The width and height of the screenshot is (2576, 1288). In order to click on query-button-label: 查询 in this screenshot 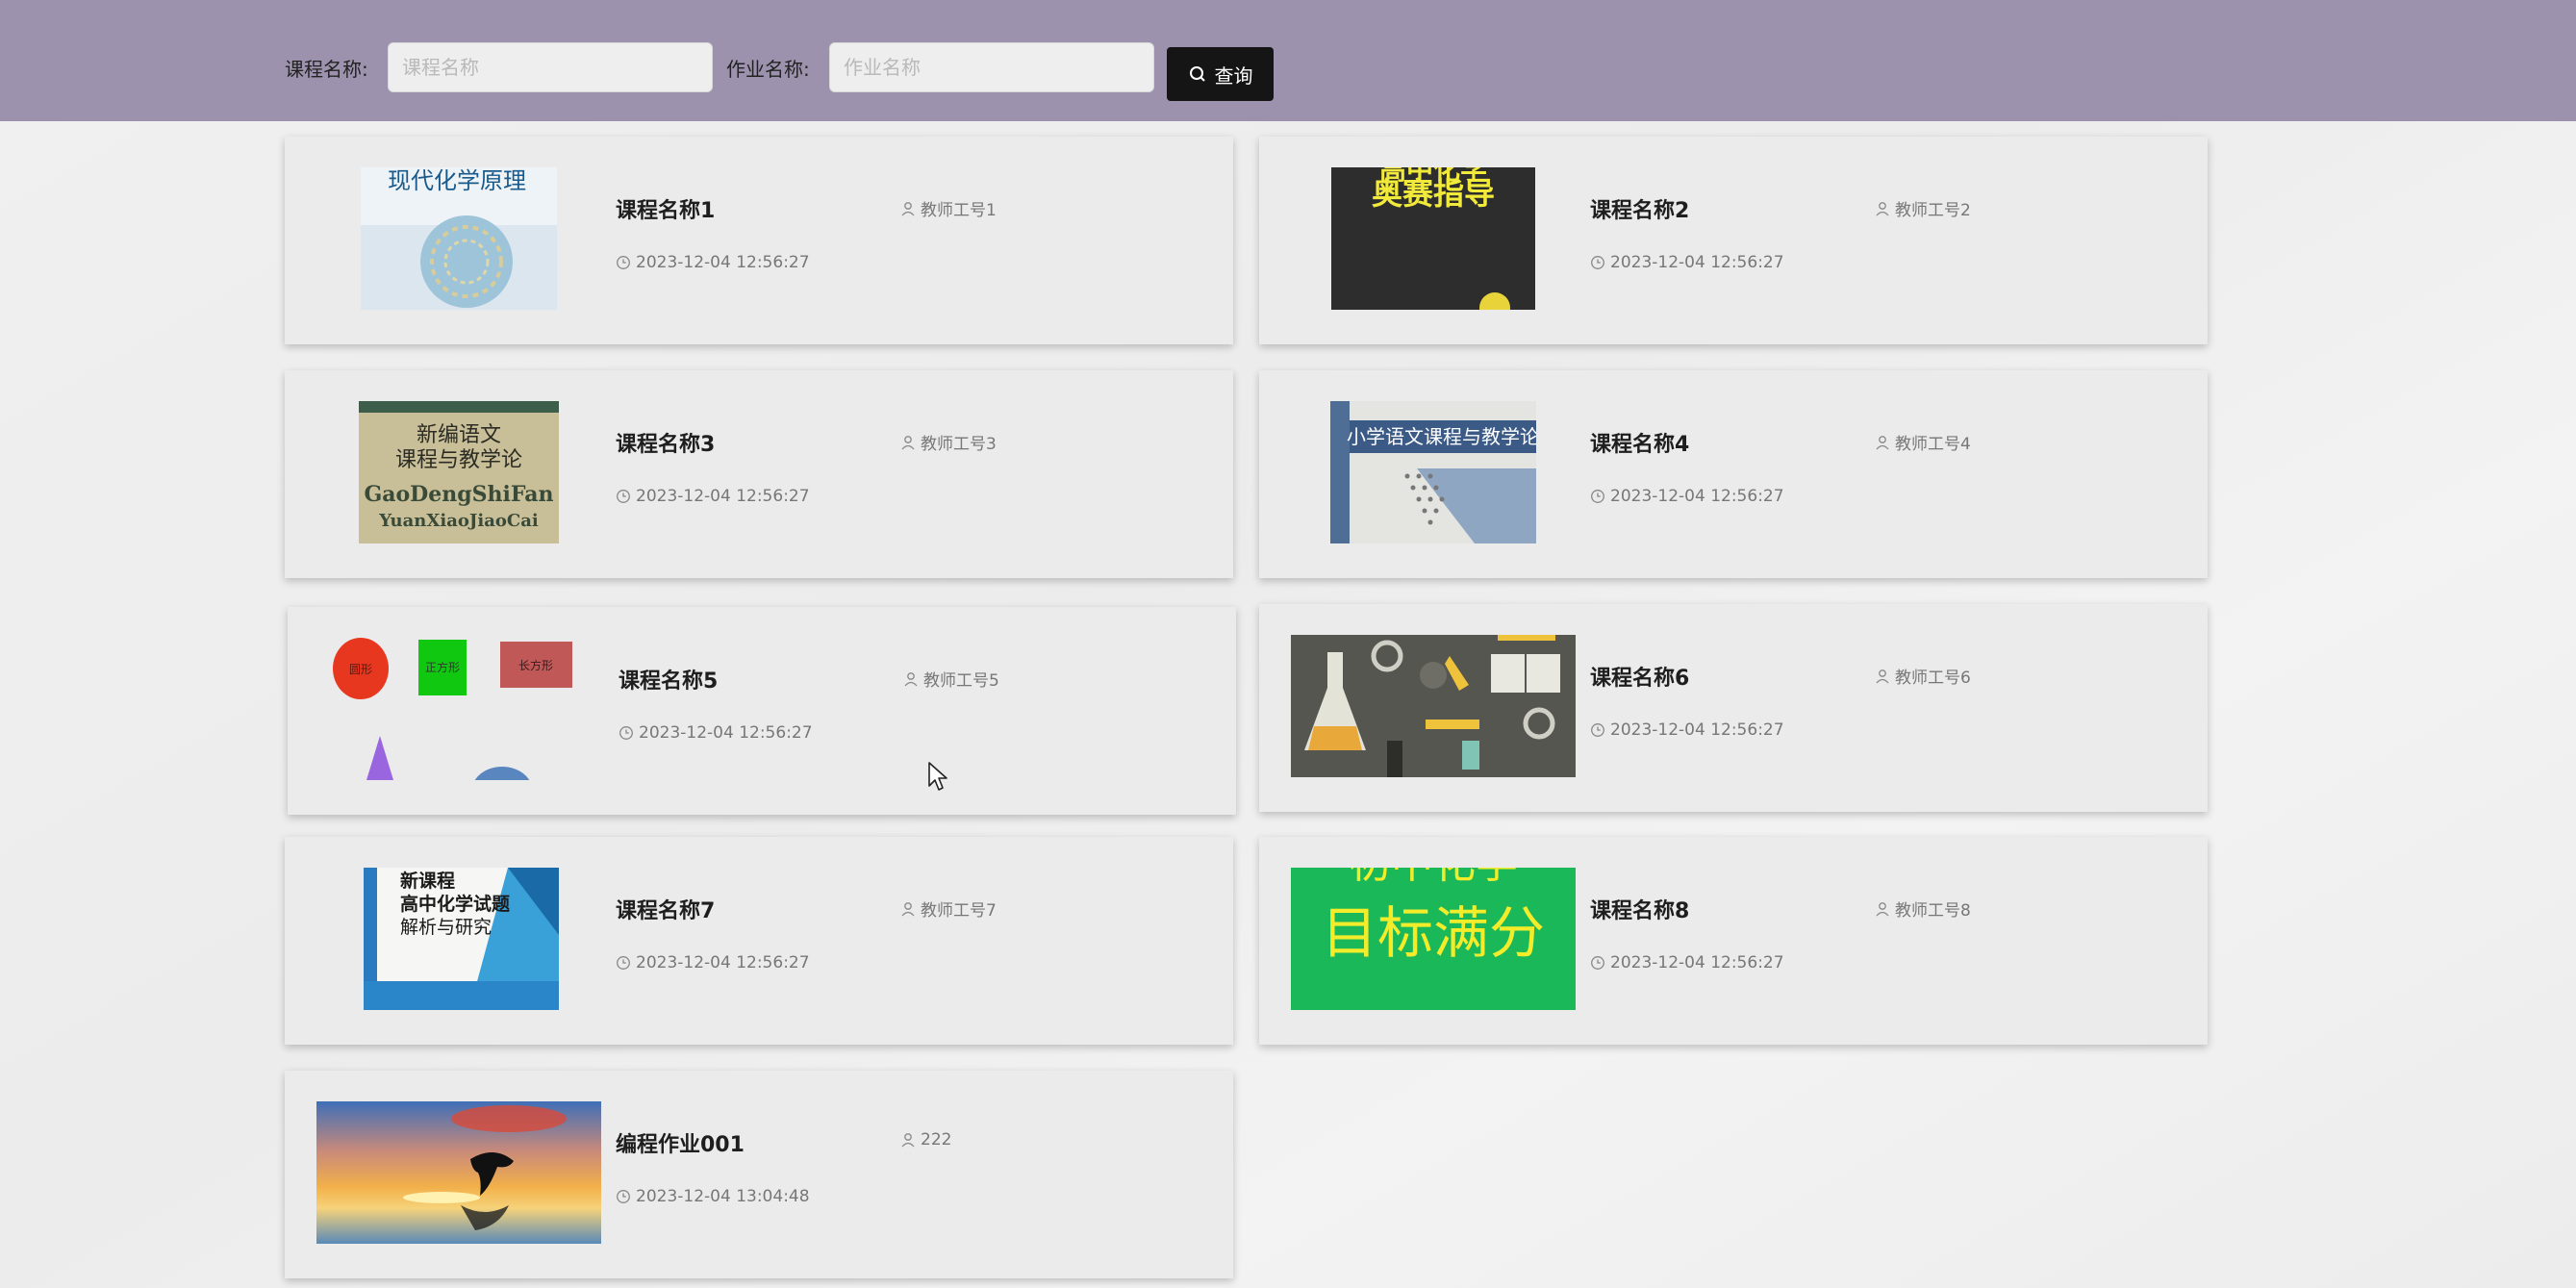, I will do `click(1233, 75)`.